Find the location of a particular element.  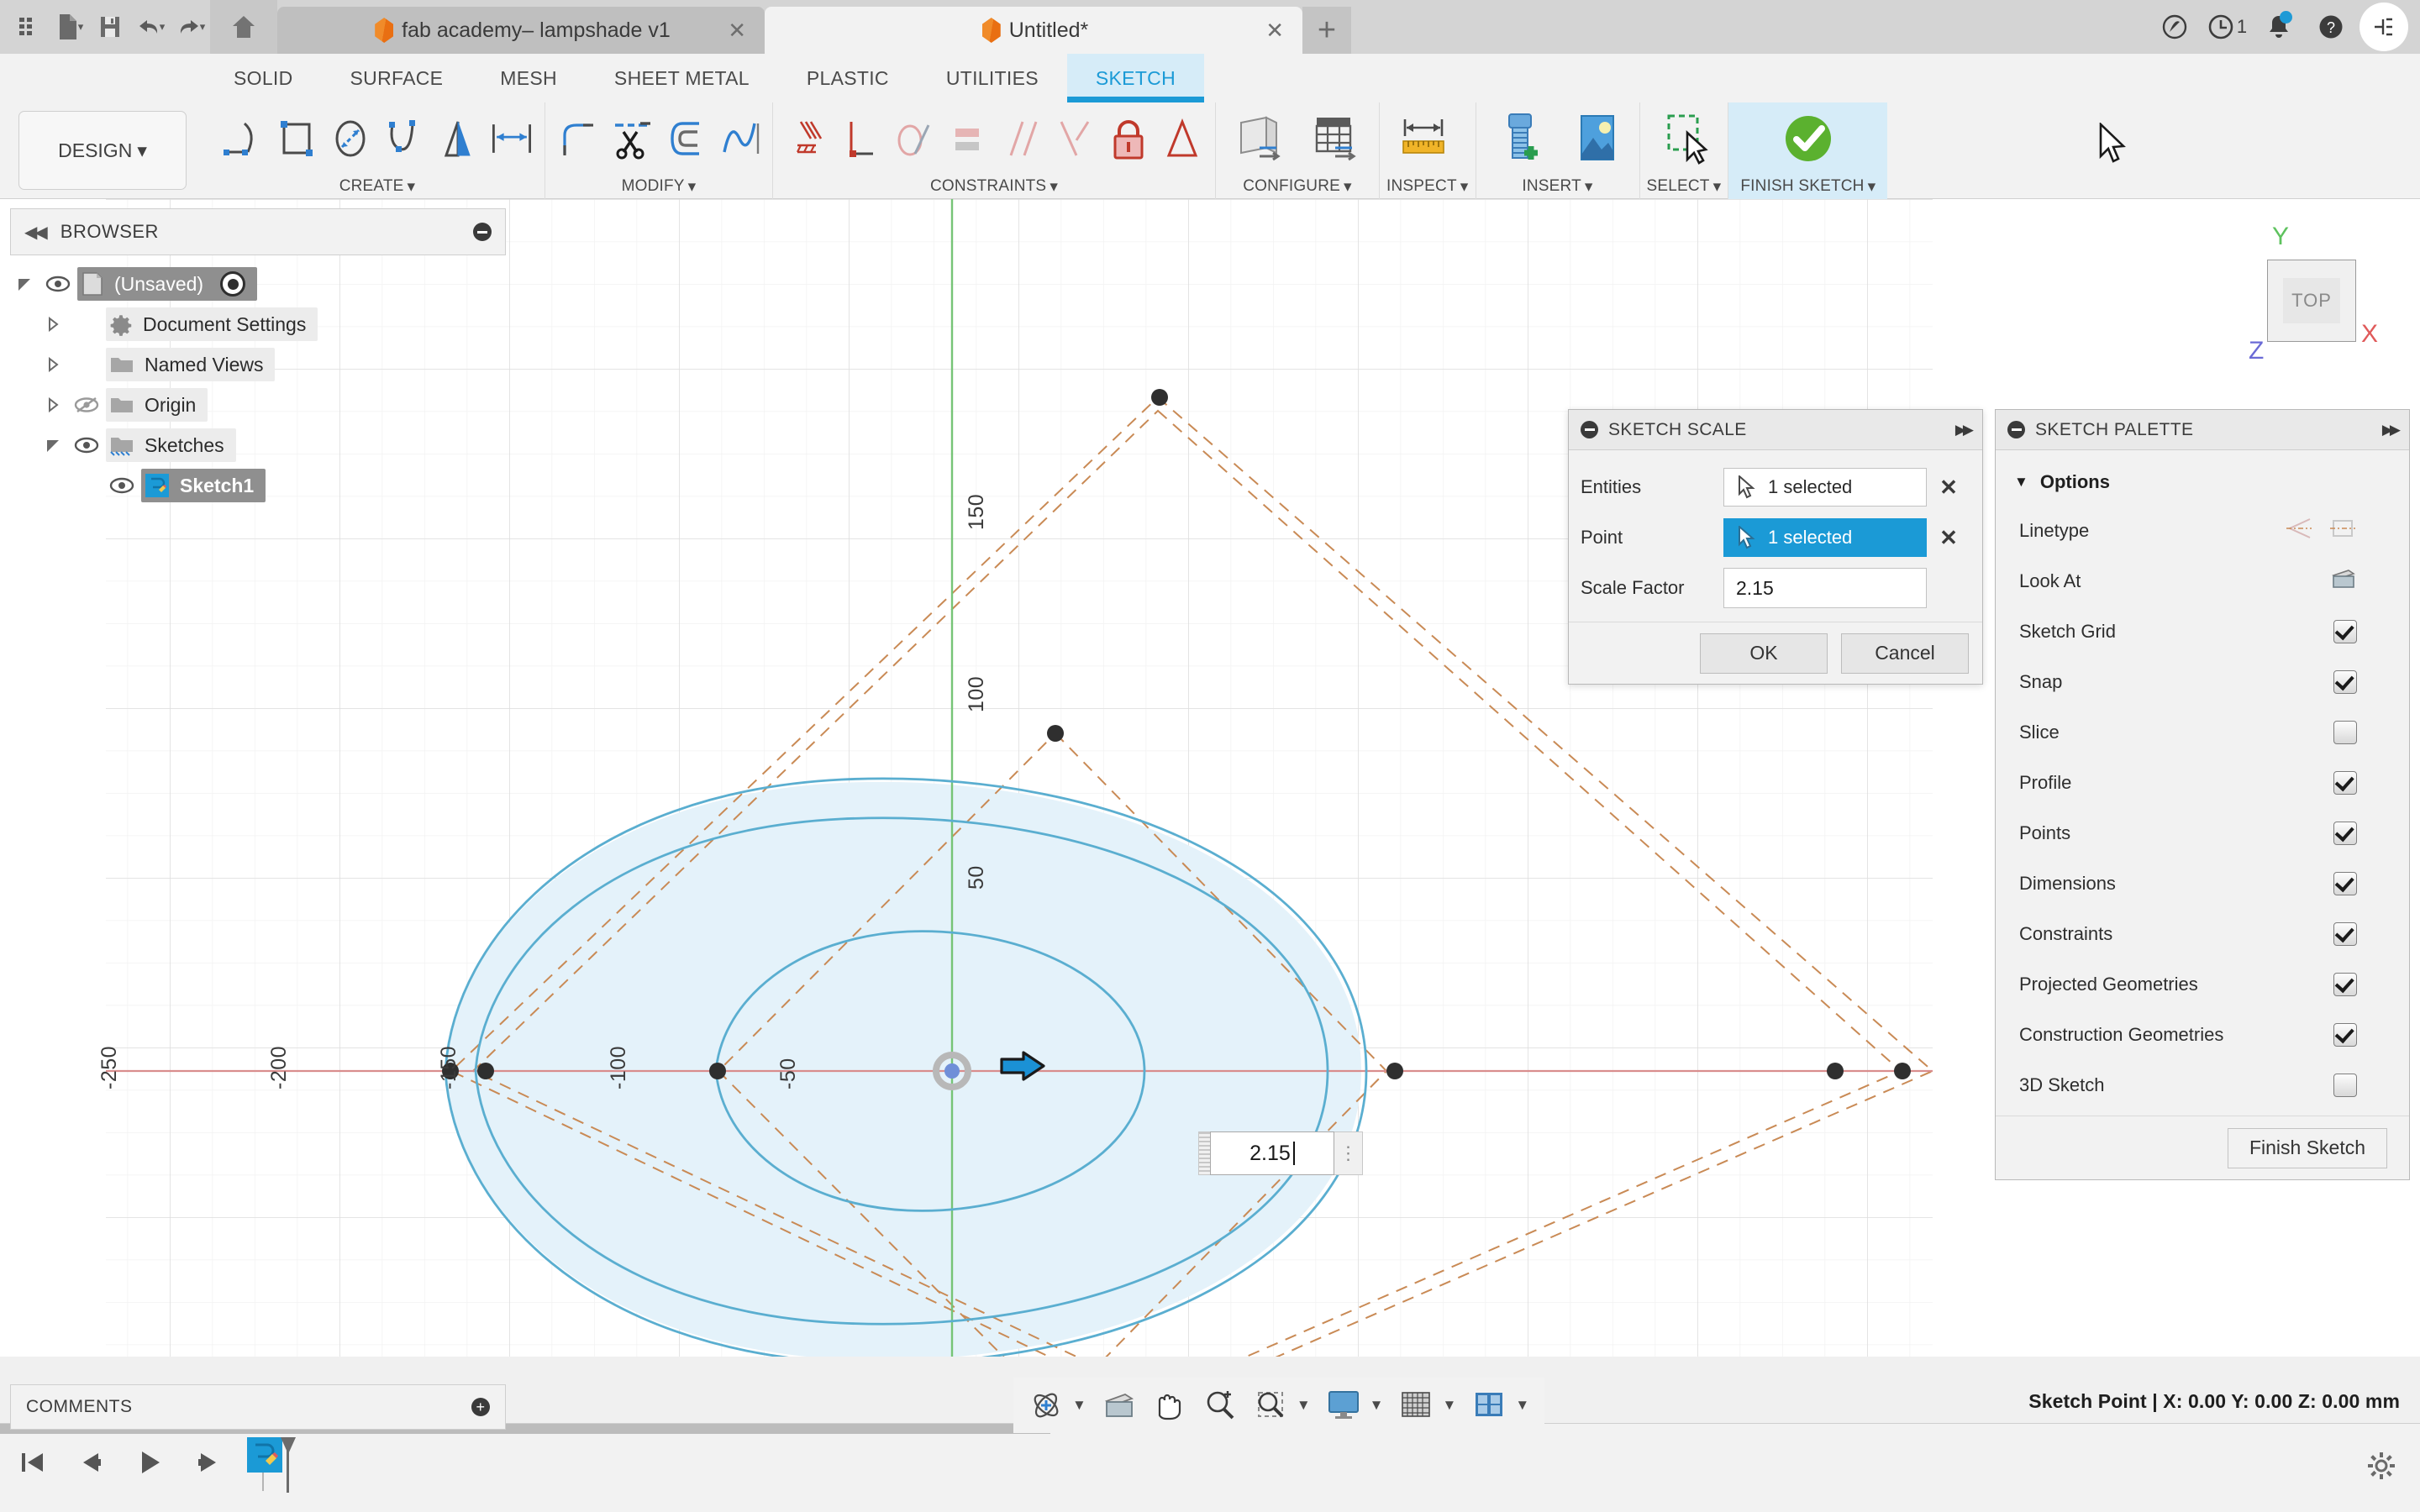

fix-icon is located at coordinates (1128, 138).